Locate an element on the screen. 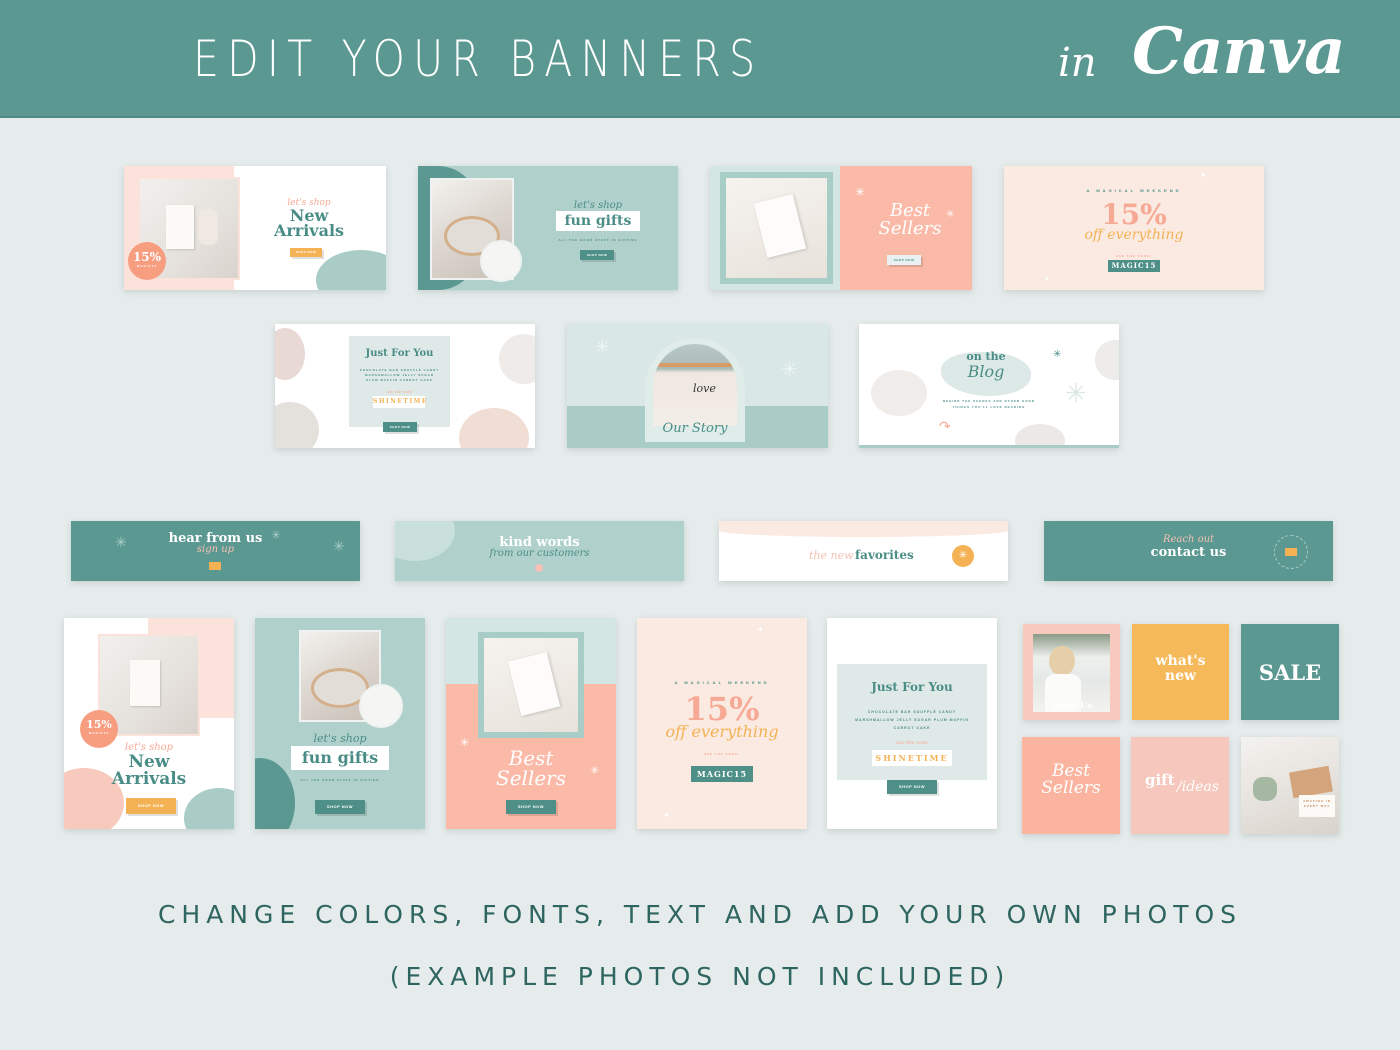  mint-blob is located at coordinates (209, 808).